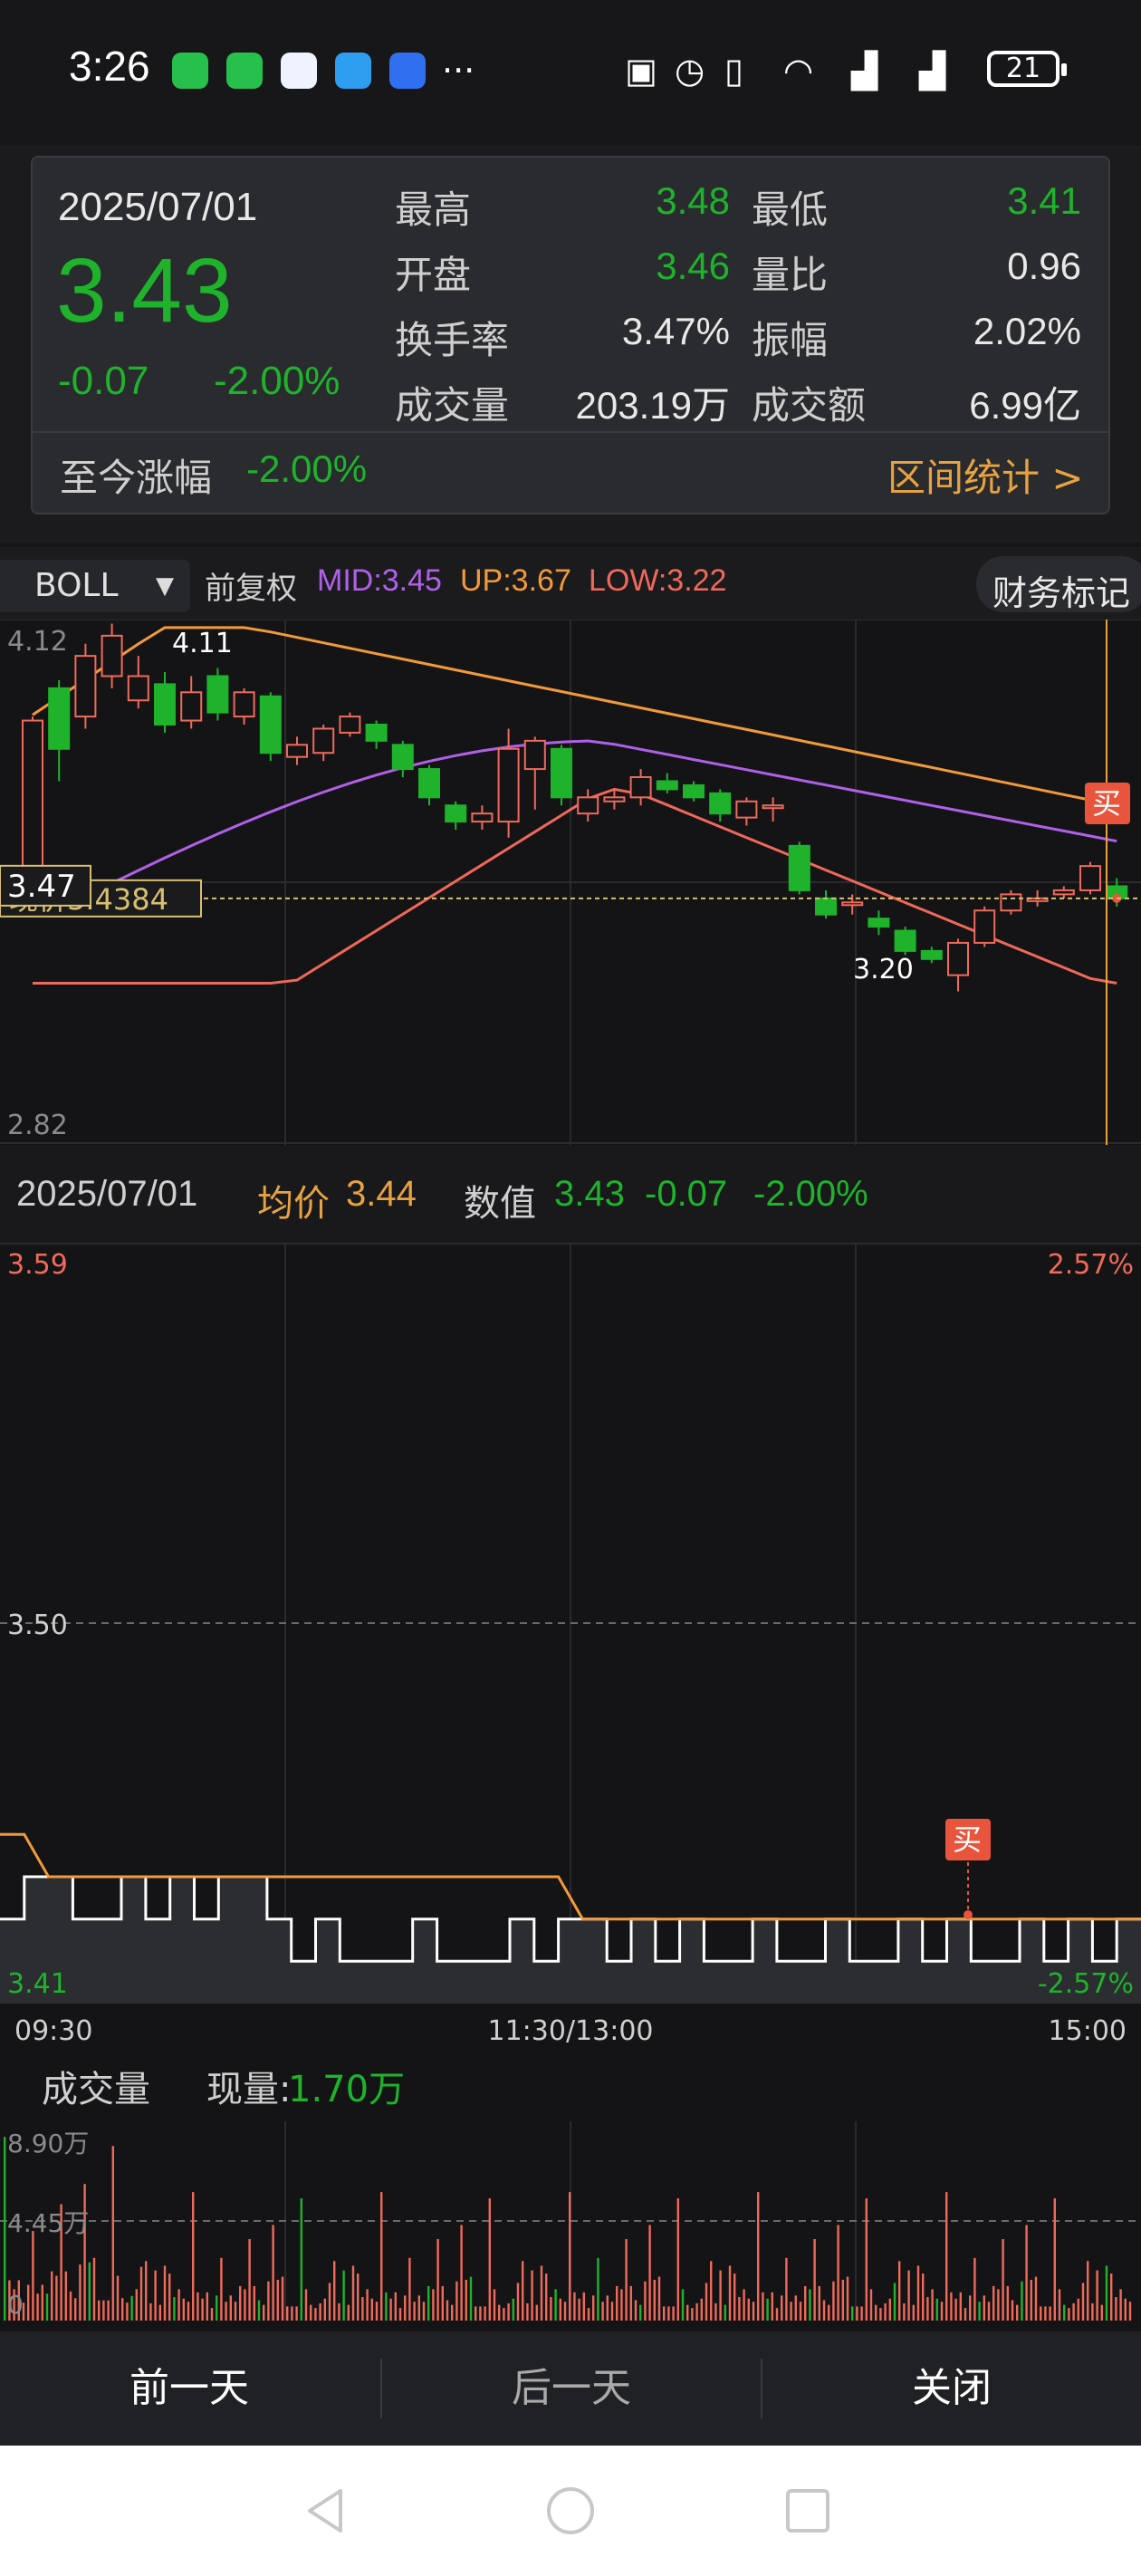 The width and height of the screenshot is (1141, 2576). I want to click on status-bar: 3:26 ··· ▣ ◷ ▯ ◠ ▟ ▟ 21, so click(570, 72).